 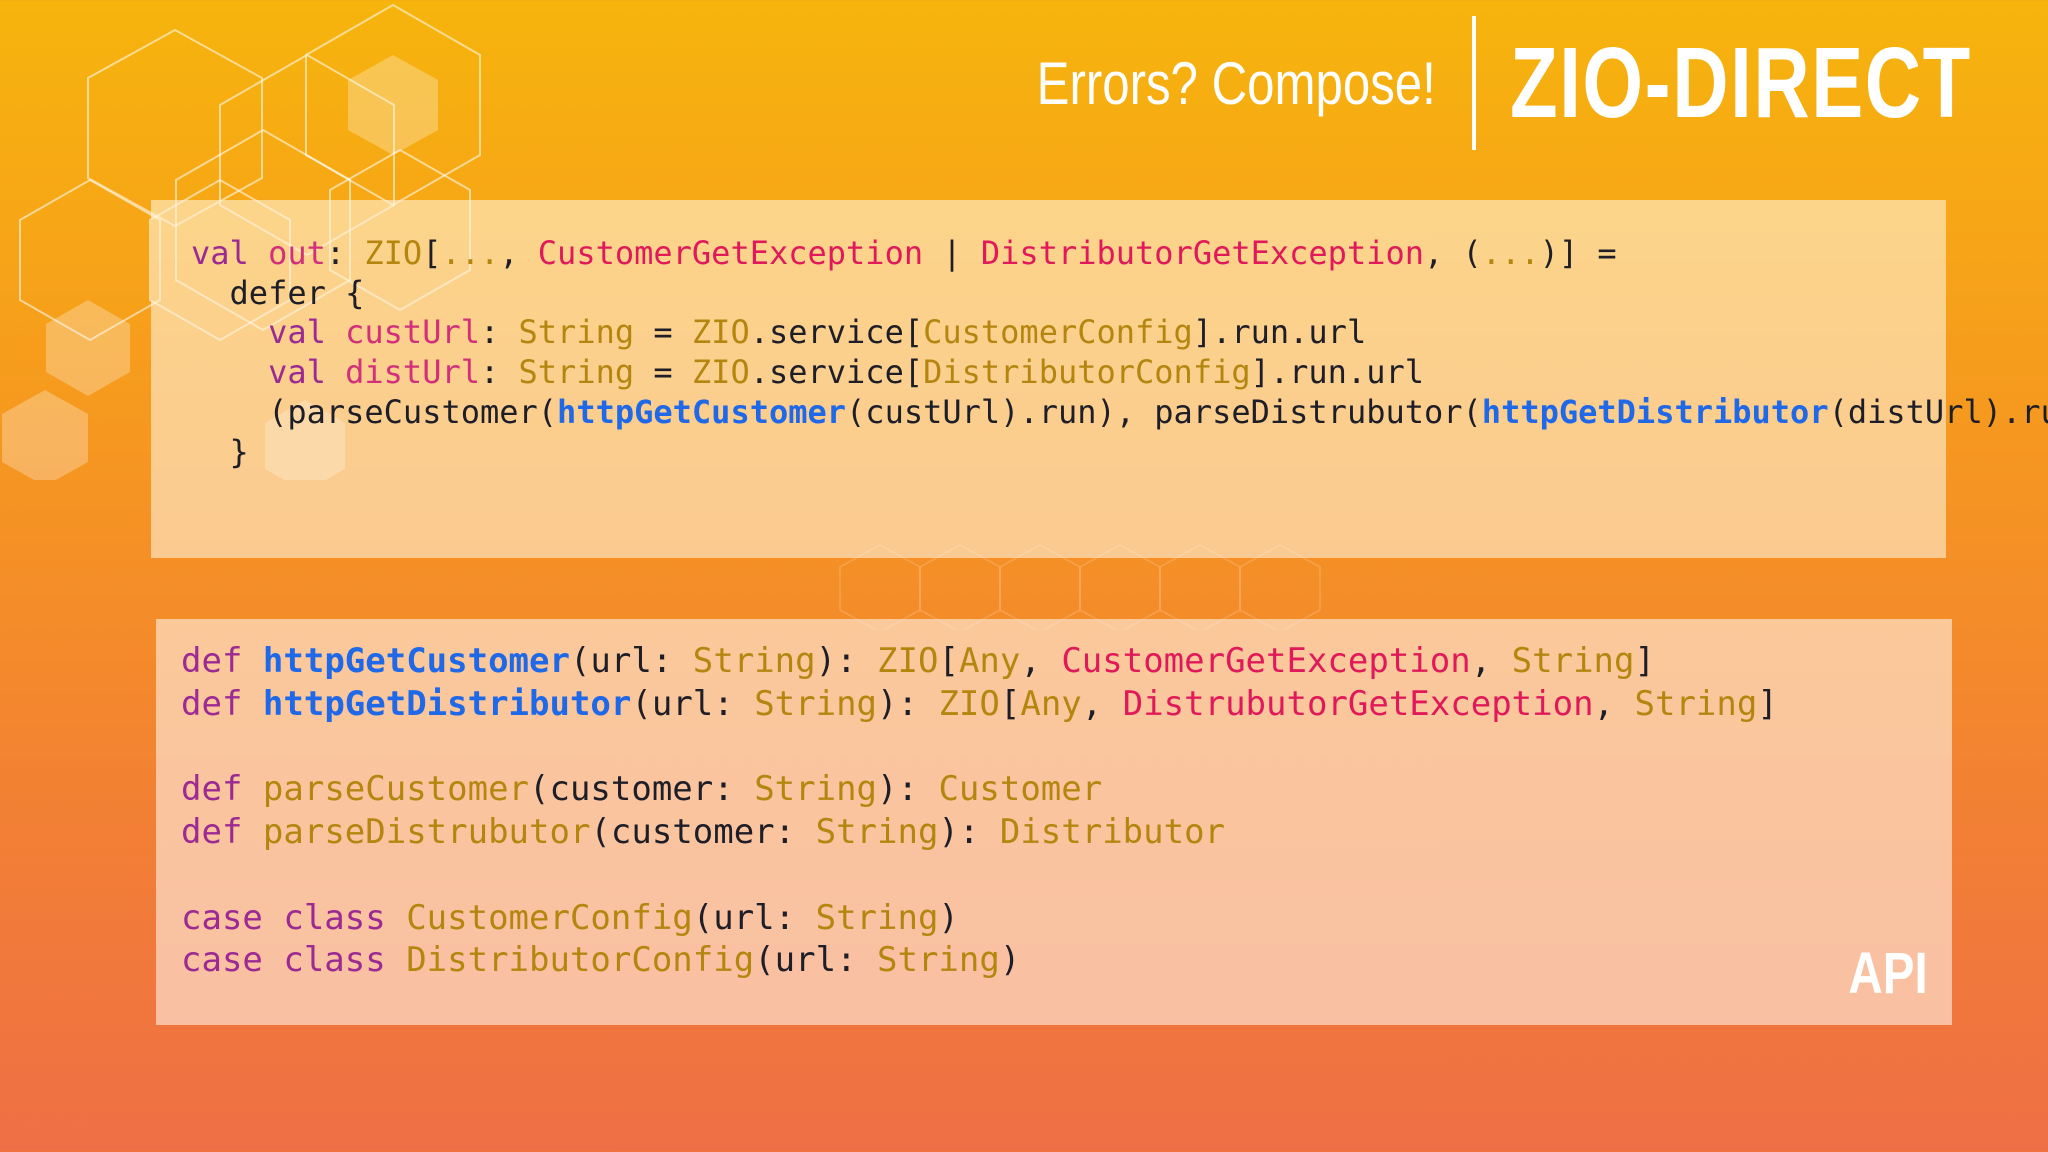 I want to click on code-token: Distributor, so click(x=1112, y=832).